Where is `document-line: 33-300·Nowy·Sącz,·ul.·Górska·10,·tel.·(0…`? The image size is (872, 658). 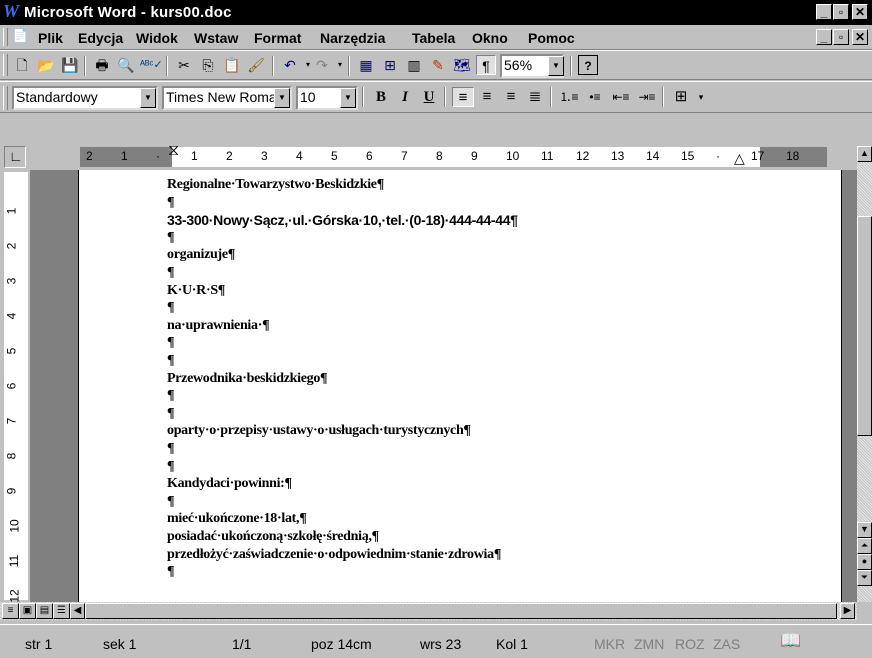
document-line: 33-300·Nowy·Sącz,·ul.·Górska·10,·tel.·(0… is located at coordinates (342, 220).